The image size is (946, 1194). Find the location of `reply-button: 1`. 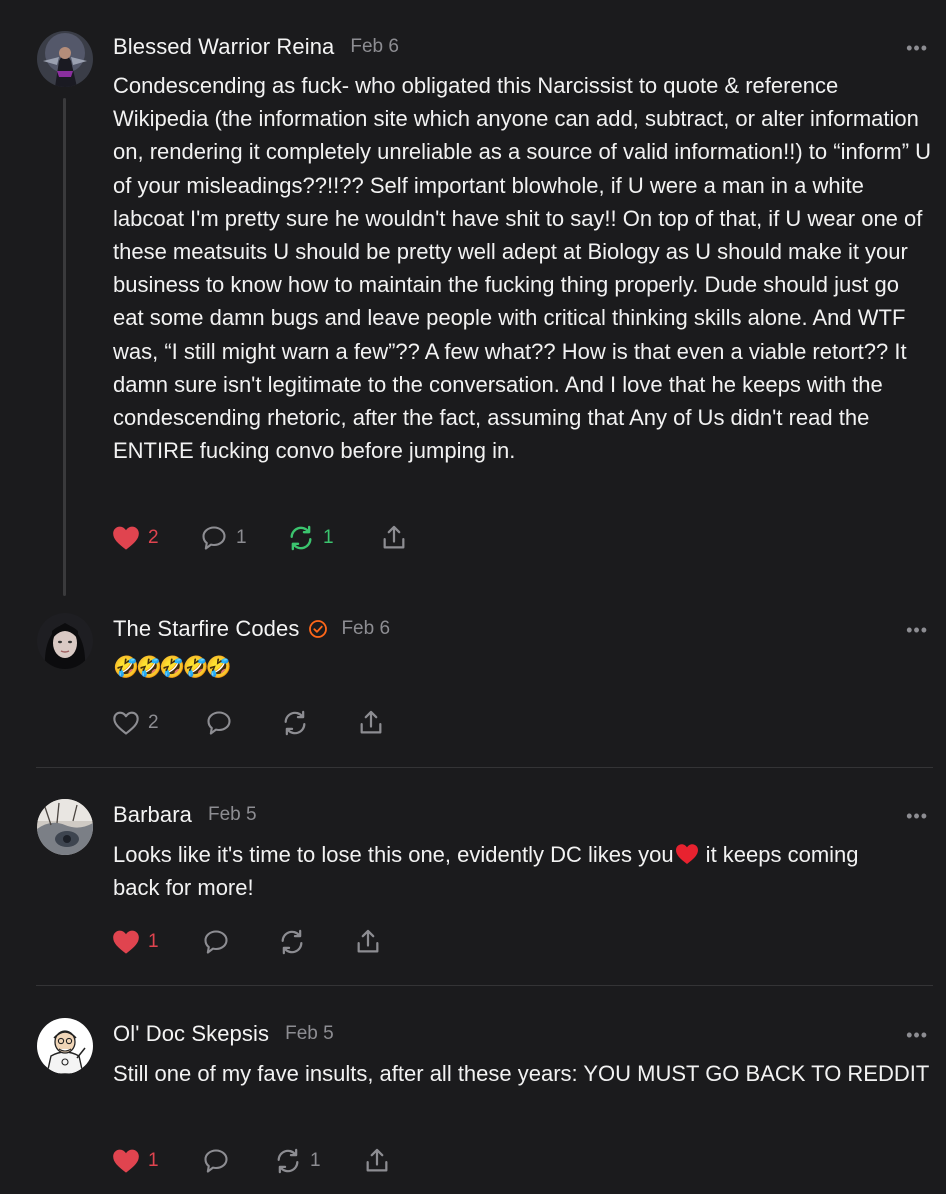

reply-button: 1 is located at coordinates (223, 538).